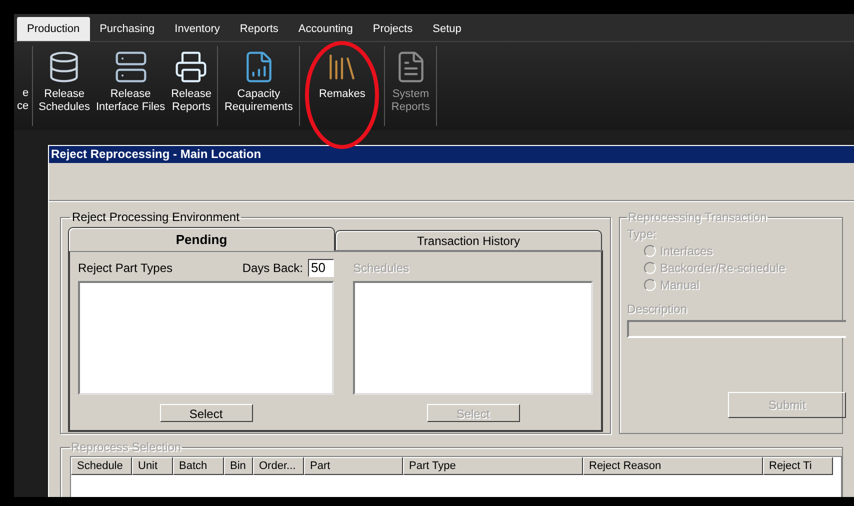  I want to click on menu-tab: Production, so click(53, 29).